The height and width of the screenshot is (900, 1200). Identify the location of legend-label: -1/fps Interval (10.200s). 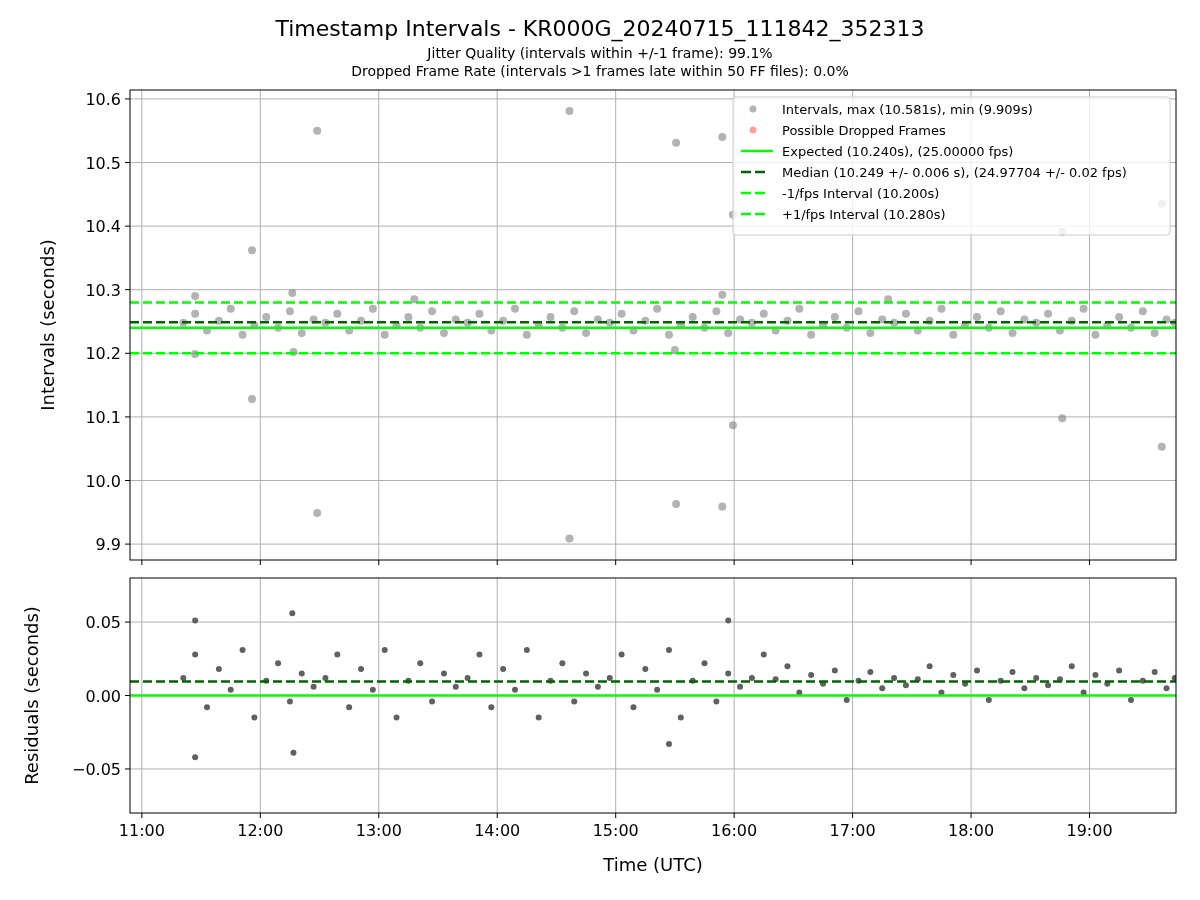
(861, 193).